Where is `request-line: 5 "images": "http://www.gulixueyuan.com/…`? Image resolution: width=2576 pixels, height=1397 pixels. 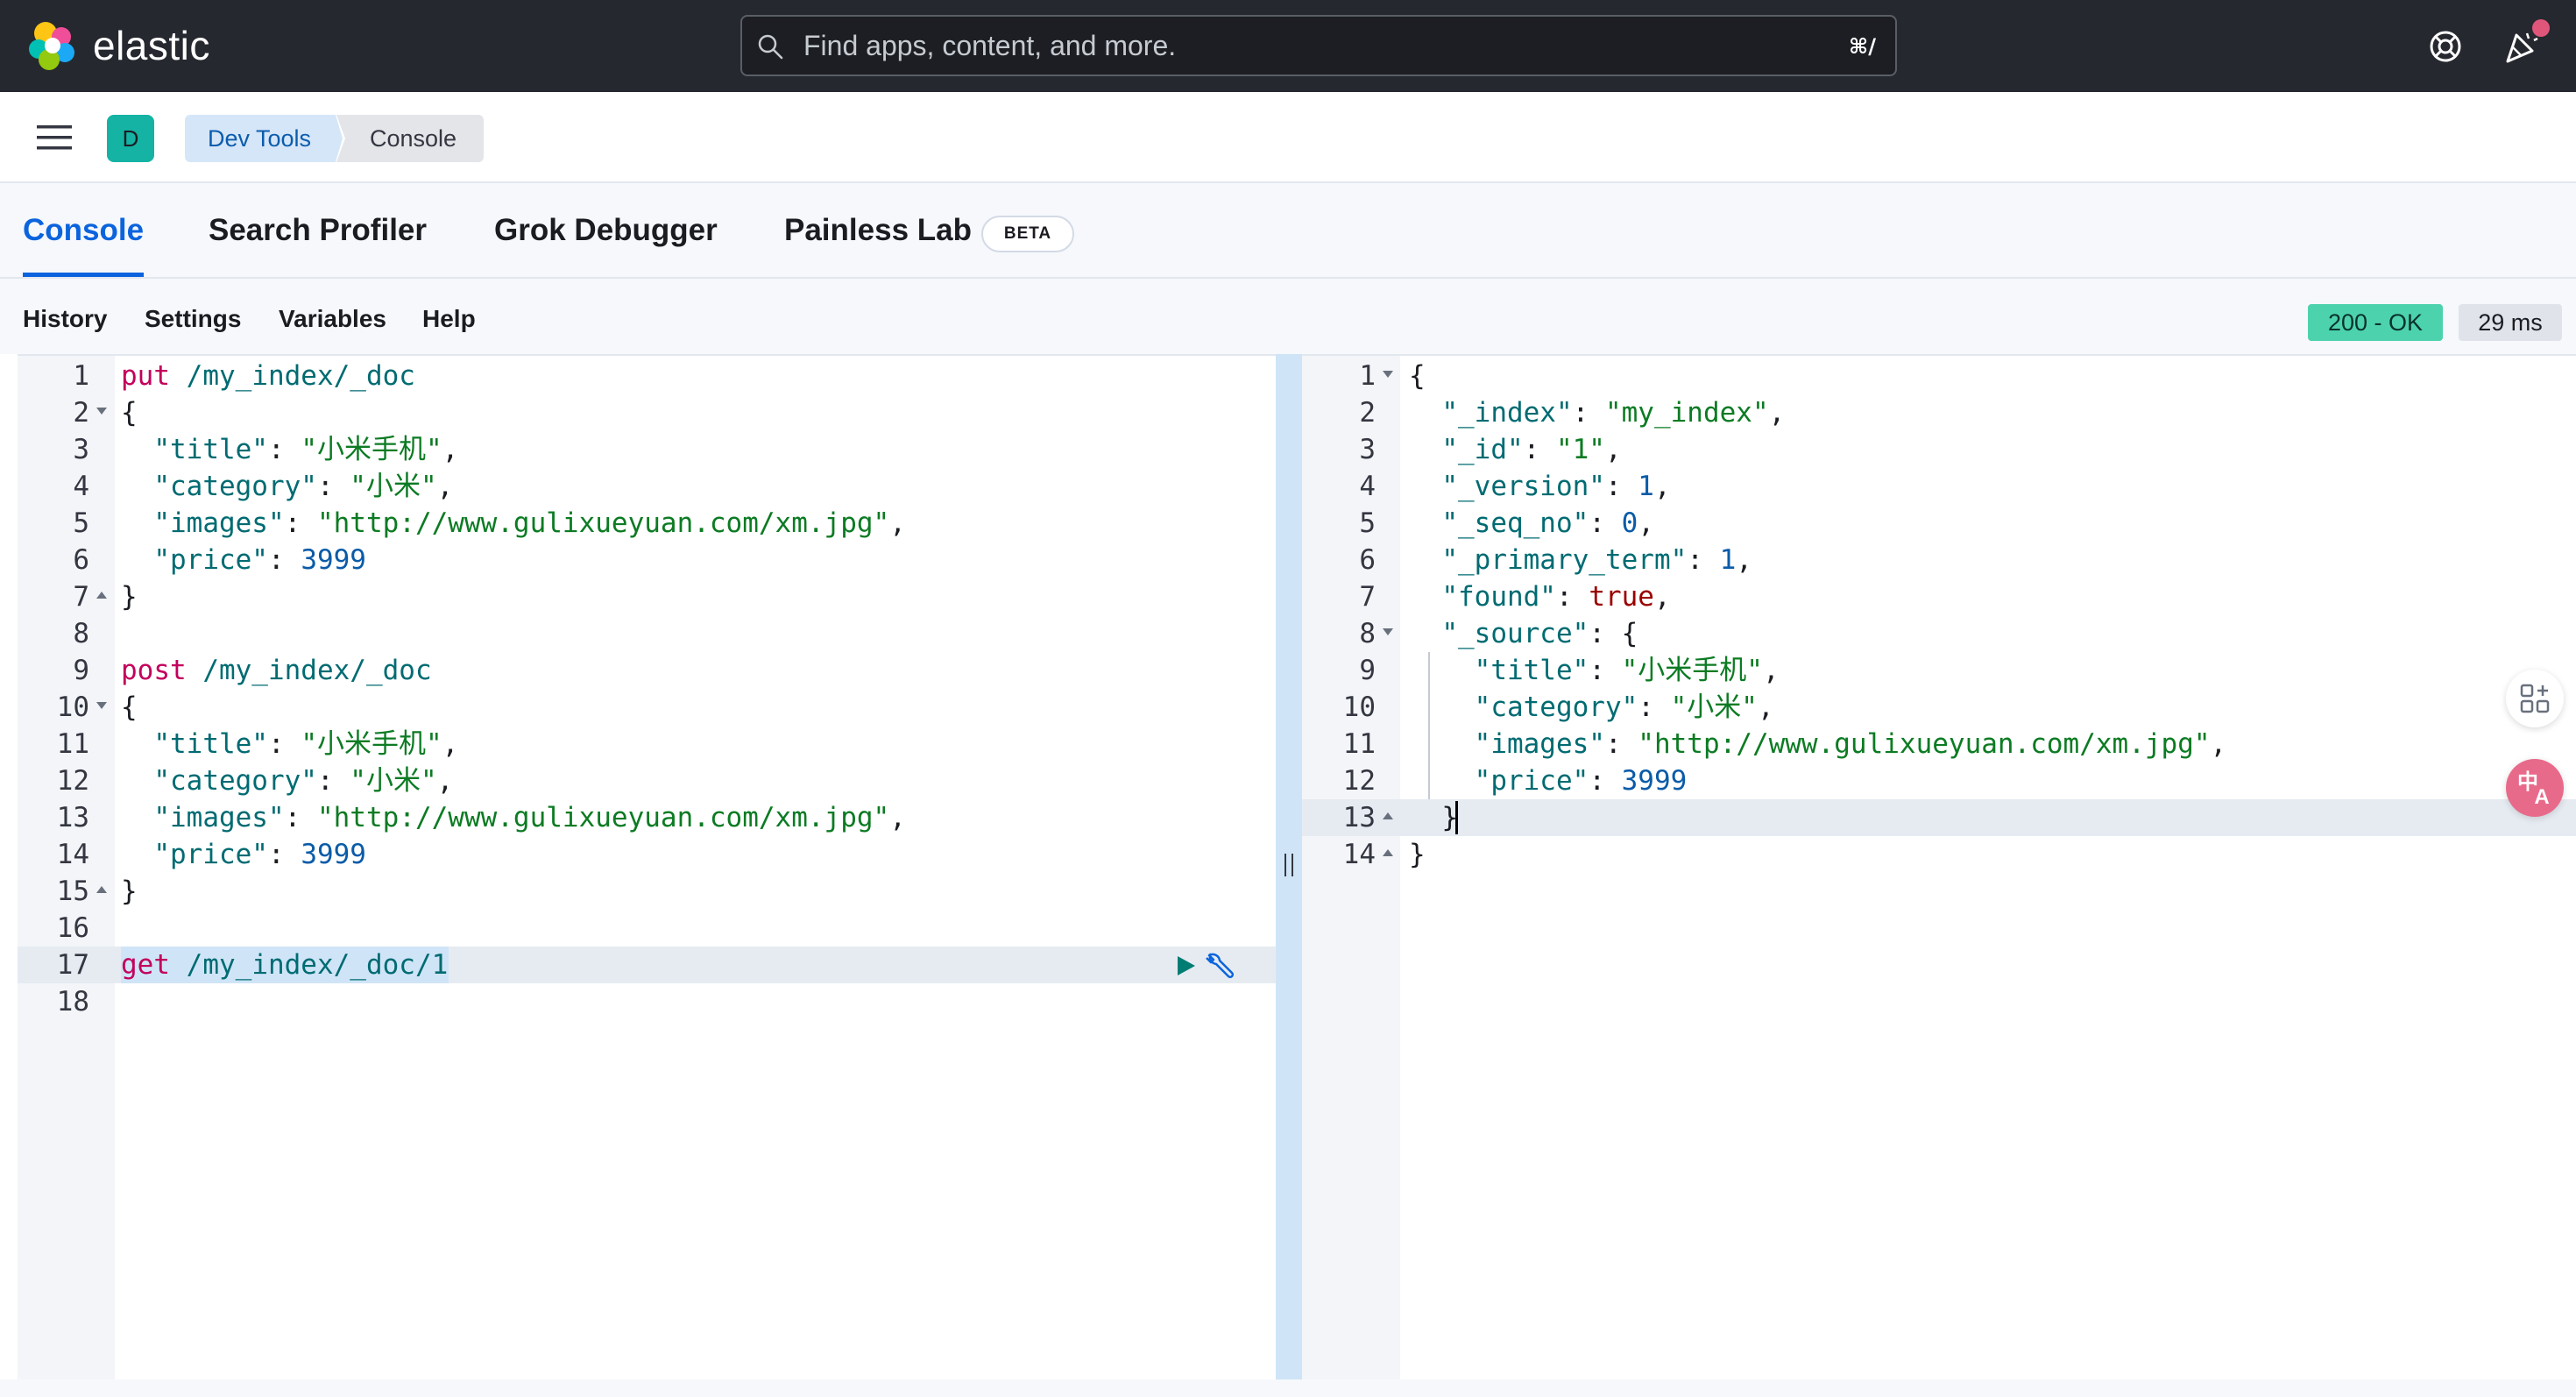 request-line: 5 "images": "http://www.gulixueyuan.com/… is located at coordinates (647, 524).